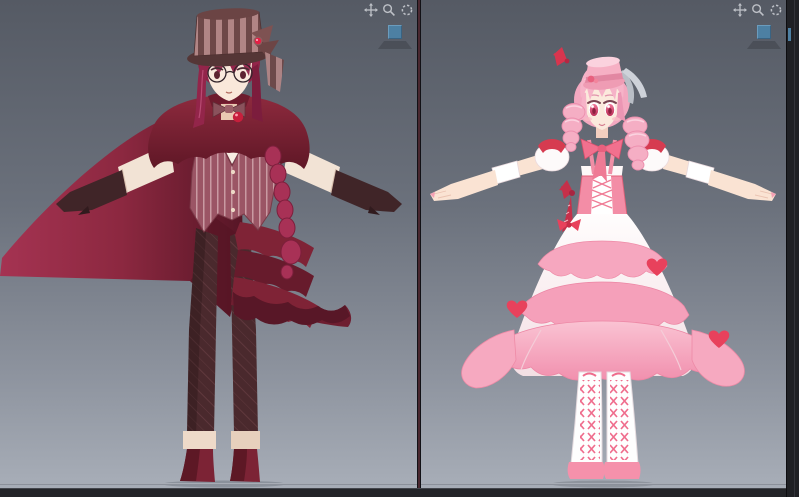 Image resolution: width=799 pixels, height=497 pixels. Describe the element at coordinates (789, 34) in the screenshot. I see `selection-accent` at that location.